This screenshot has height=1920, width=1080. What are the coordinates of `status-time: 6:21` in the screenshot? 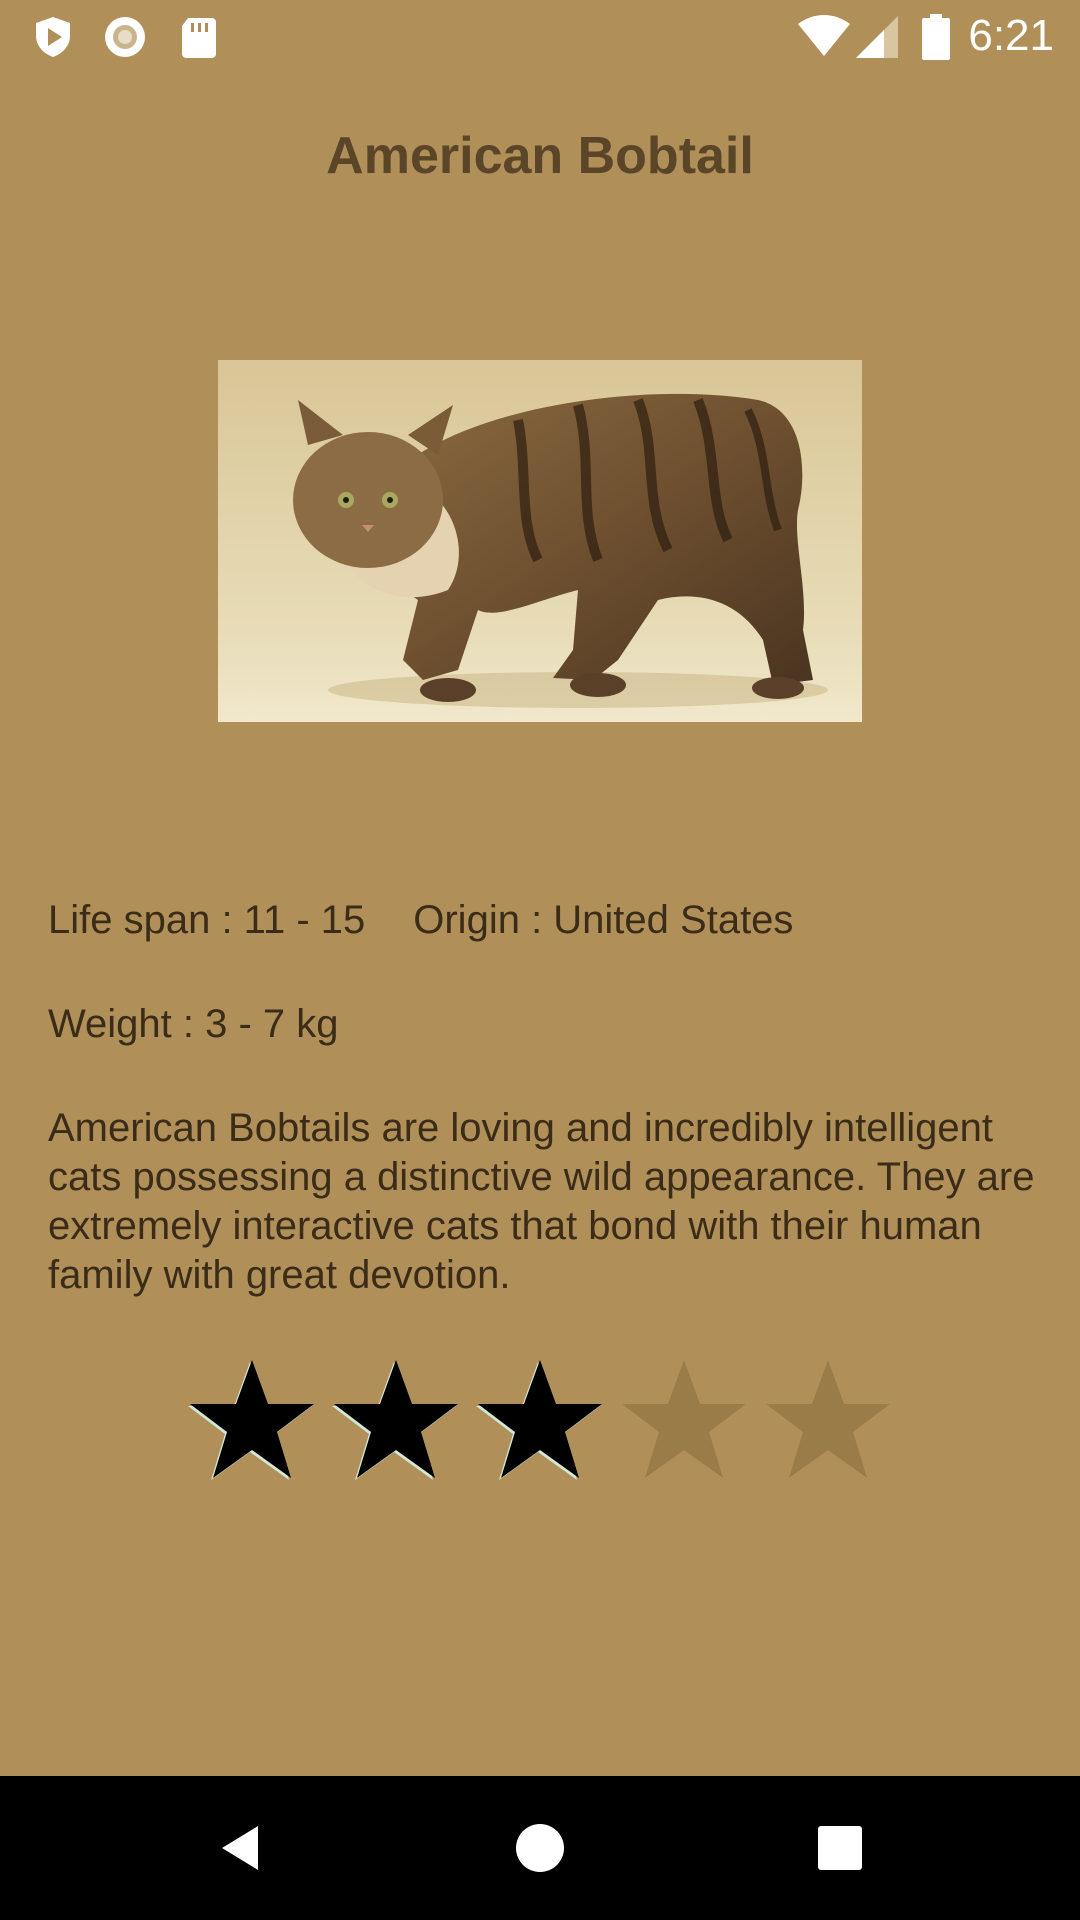 It's located at (1011, 35).